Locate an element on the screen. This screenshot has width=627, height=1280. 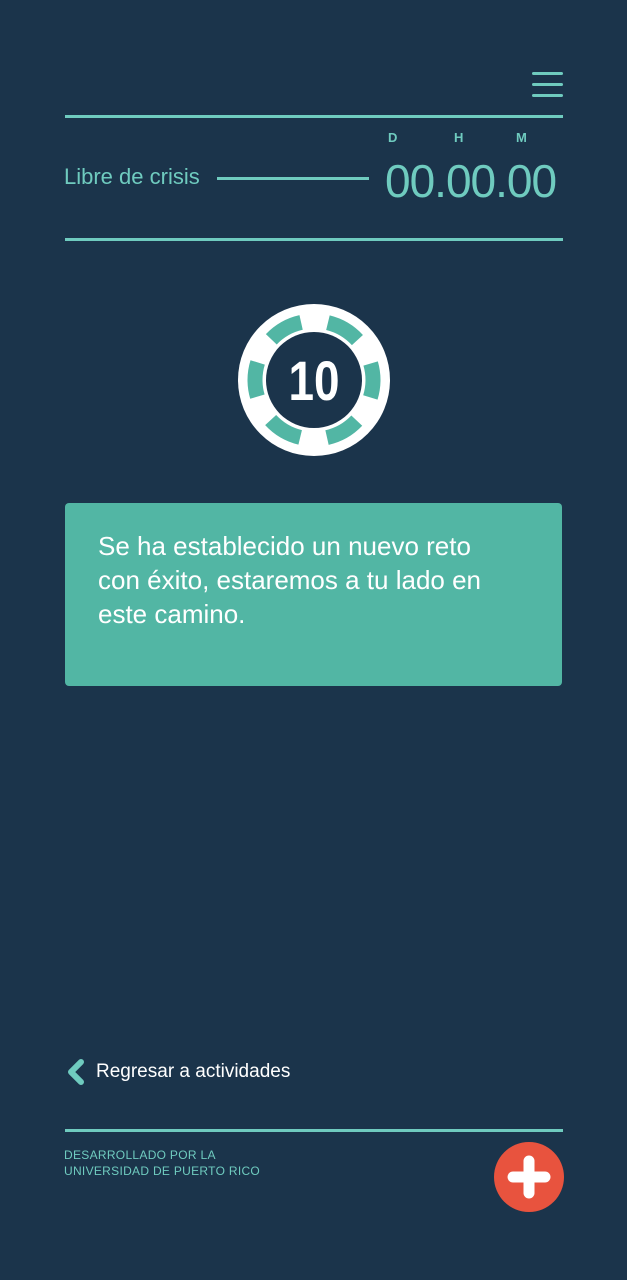
chevron-left-icon is located at coordinates (76, 1072).